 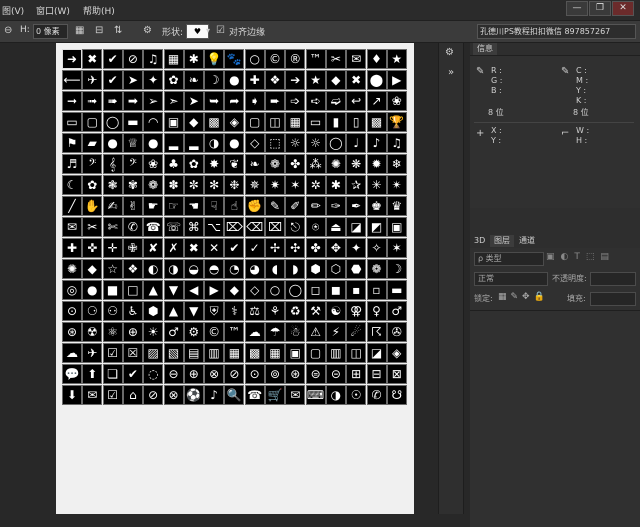 I want to click on shape-thumbnail: ✴, so click(x=396, y=185).